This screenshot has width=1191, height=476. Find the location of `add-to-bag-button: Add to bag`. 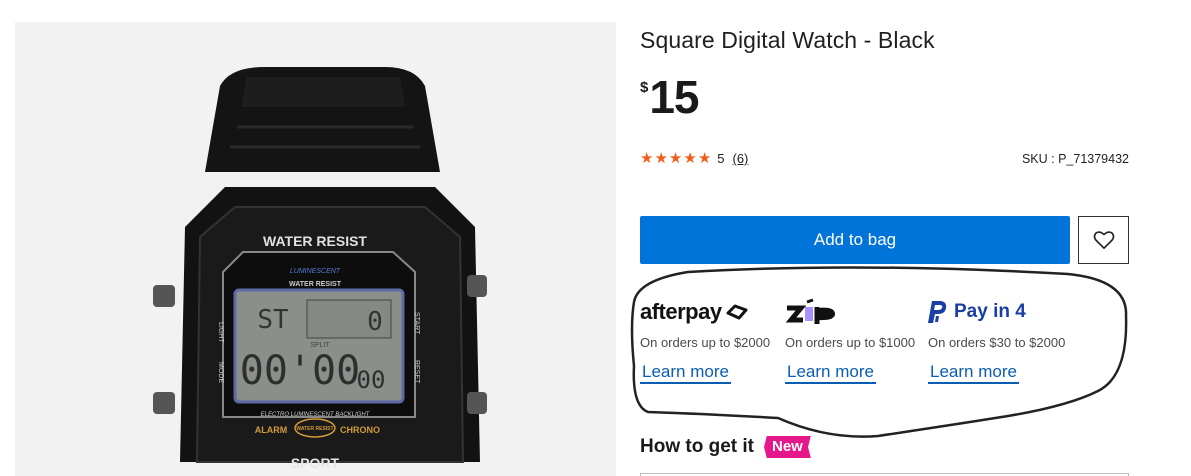

add-to-bag-button: Add to bag is located at coordinates (855, 240).